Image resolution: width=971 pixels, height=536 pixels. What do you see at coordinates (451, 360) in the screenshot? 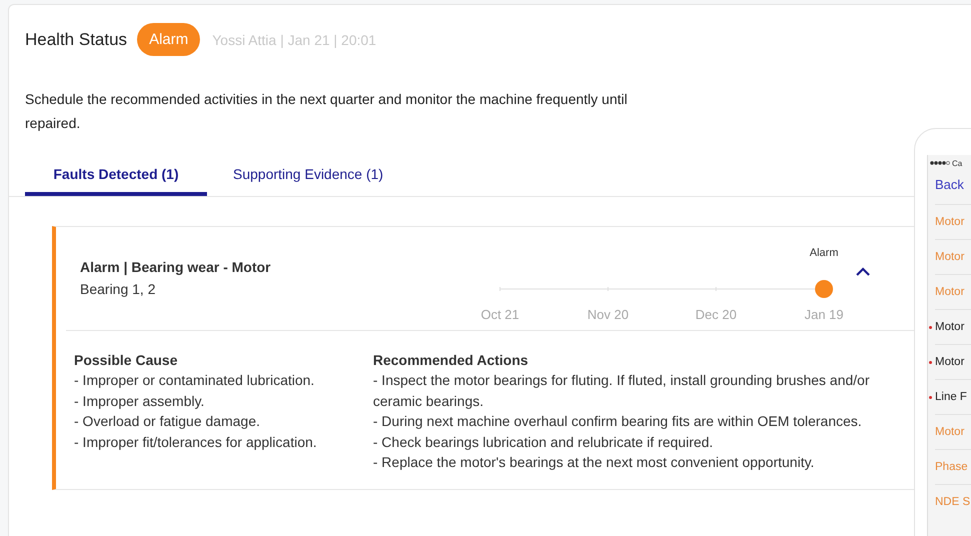
I see `section-heading: Recommended Actions` at bounding box center [451, 360].